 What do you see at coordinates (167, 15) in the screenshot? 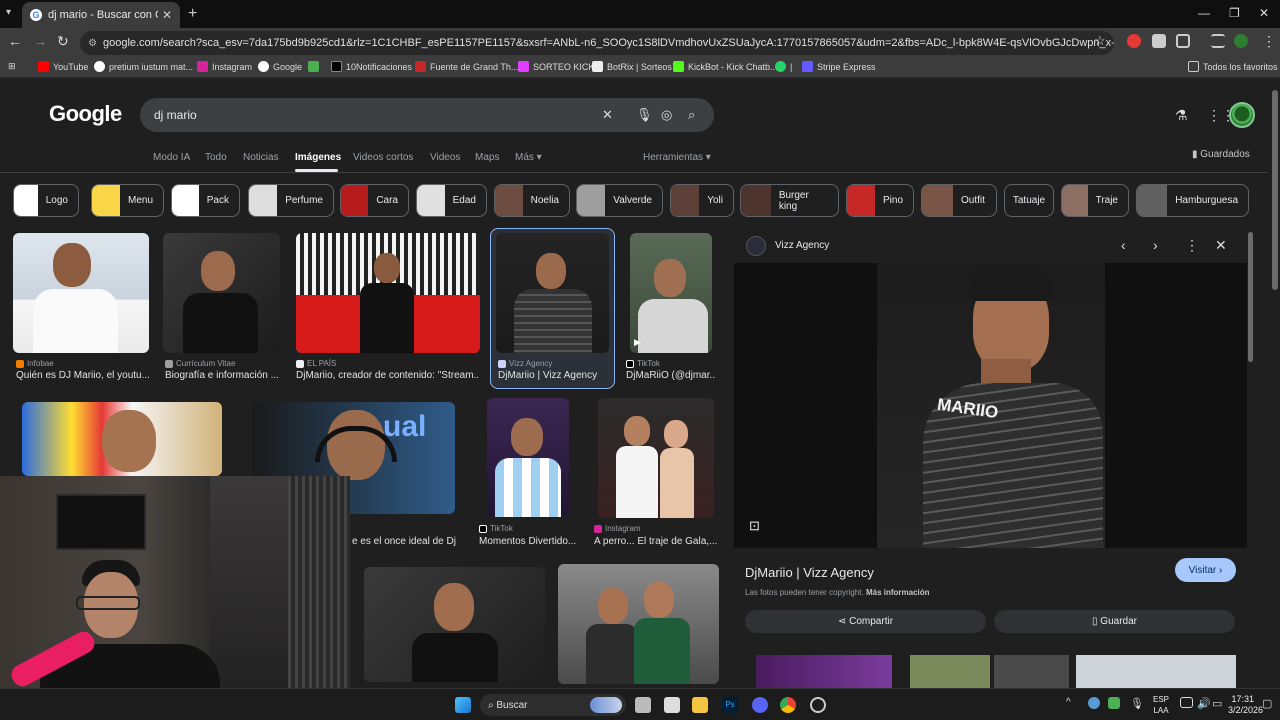
I see `tab-close-icon: ✕` at bounding box center [167, 15].